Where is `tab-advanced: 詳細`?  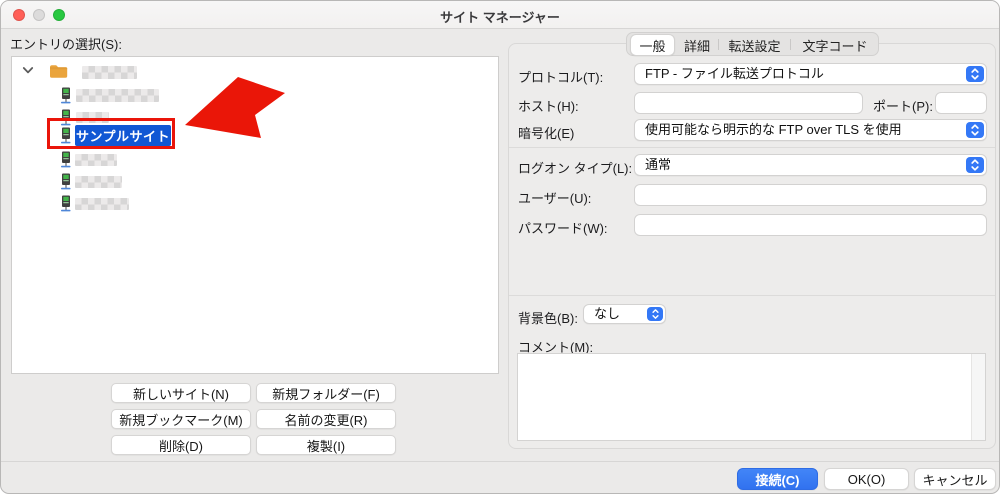 tab-advanced: 詳細 is located at coordinates (697, 45).